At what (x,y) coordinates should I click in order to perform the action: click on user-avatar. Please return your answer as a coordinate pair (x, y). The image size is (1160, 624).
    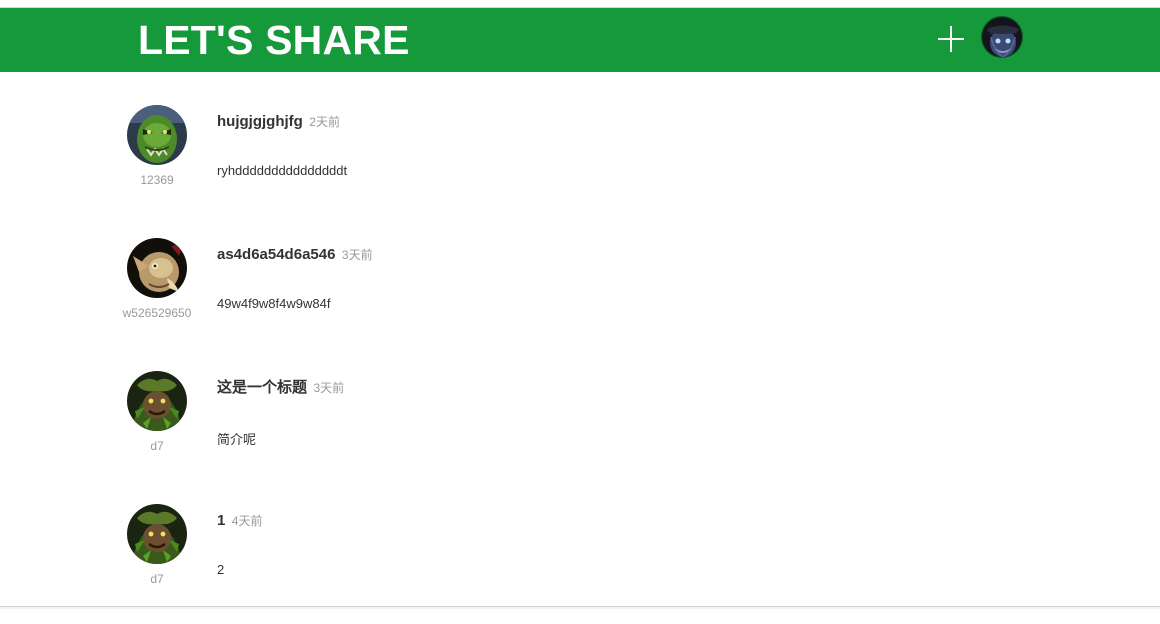
    Looking at the image, I should click on (1002, 37).